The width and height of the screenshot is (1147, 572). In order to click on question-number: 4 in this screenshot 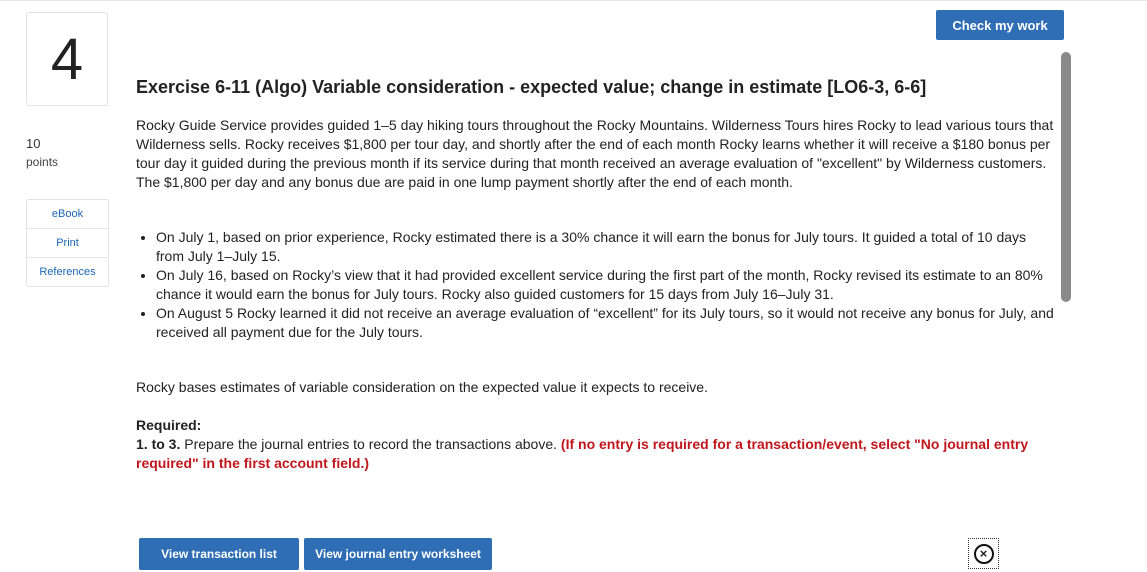, I will do `click(67, 59)`.